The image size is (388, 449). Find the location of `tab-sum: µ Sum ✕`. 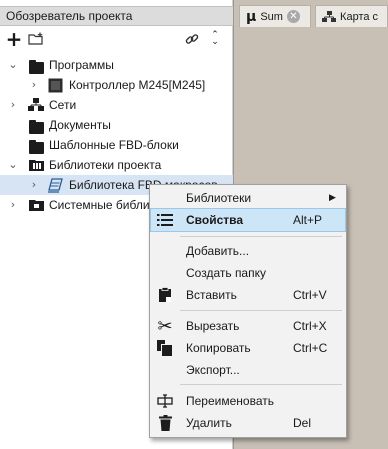

tab-sum: µ Sum ✕ is located at coordinates (275, 16).